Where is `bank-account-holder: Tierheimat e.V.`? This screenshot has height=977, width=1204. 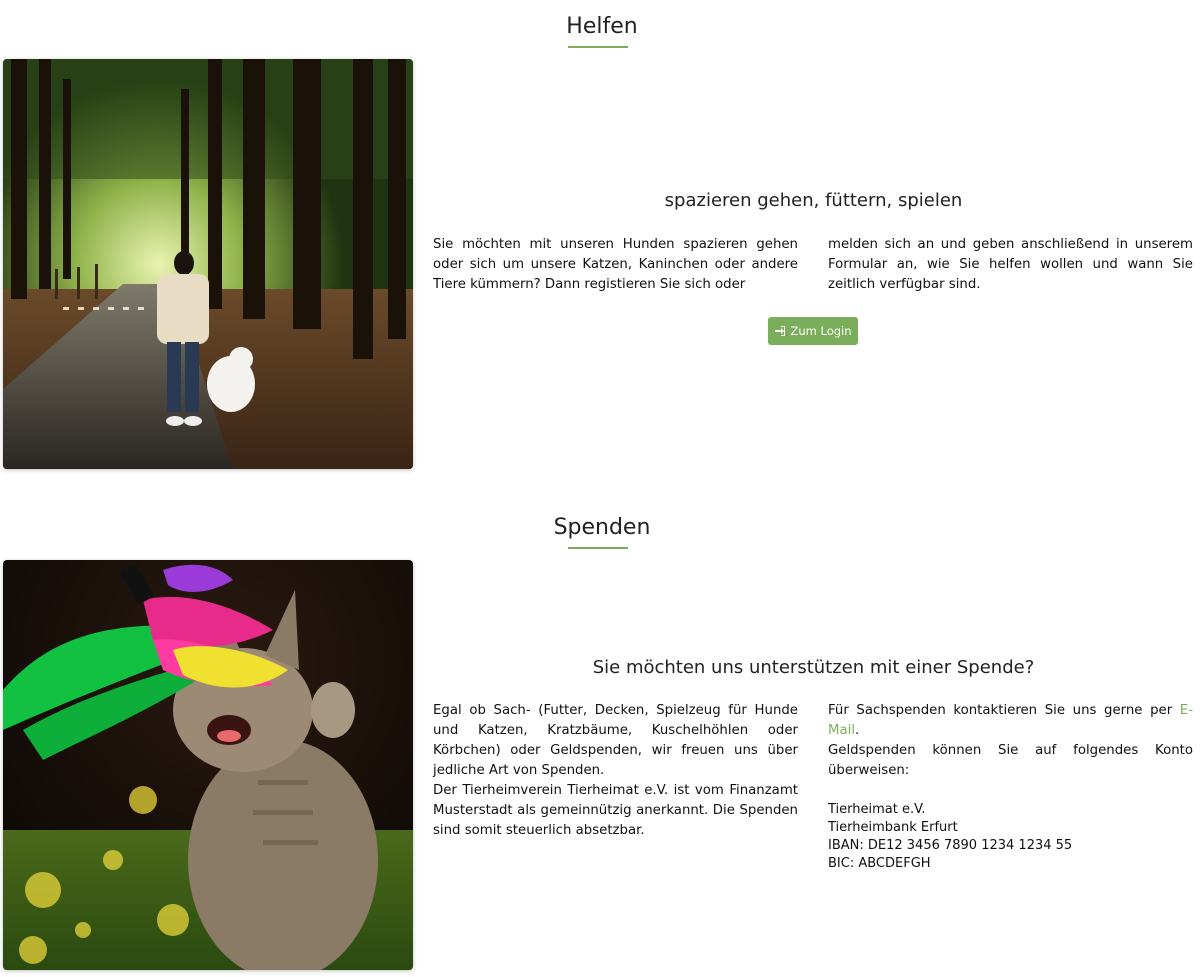
bank-account-holder: Tierheimat e.V. is located at coordinates (877, 809).